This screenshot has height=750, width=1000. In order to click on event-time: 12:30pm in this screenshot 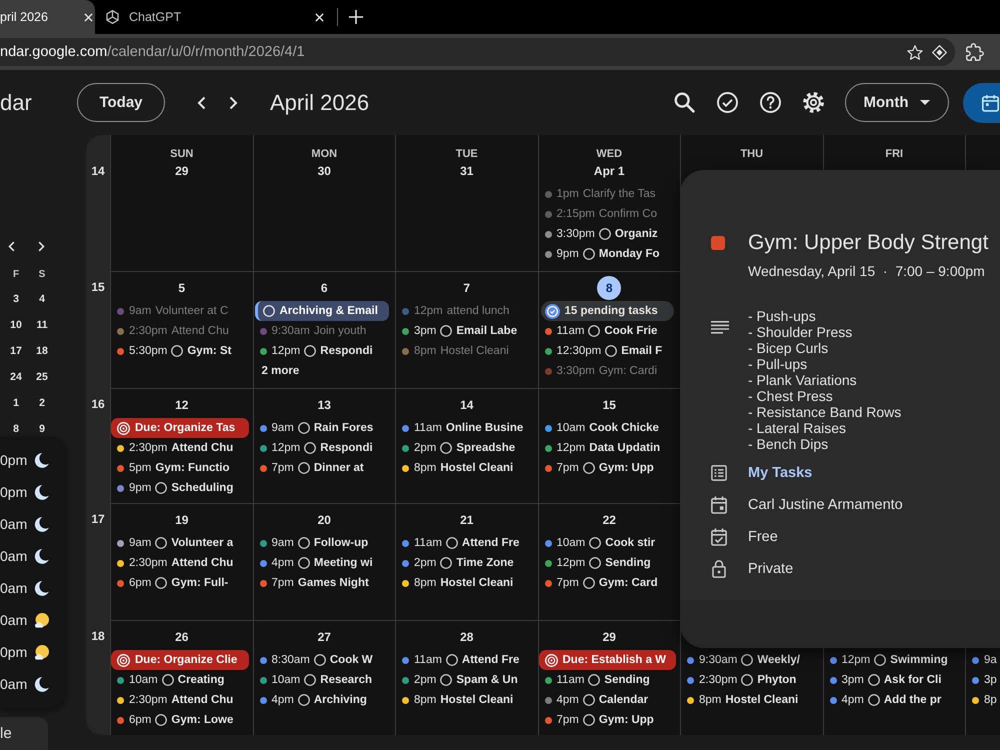, I will do `click(579, 351)`.